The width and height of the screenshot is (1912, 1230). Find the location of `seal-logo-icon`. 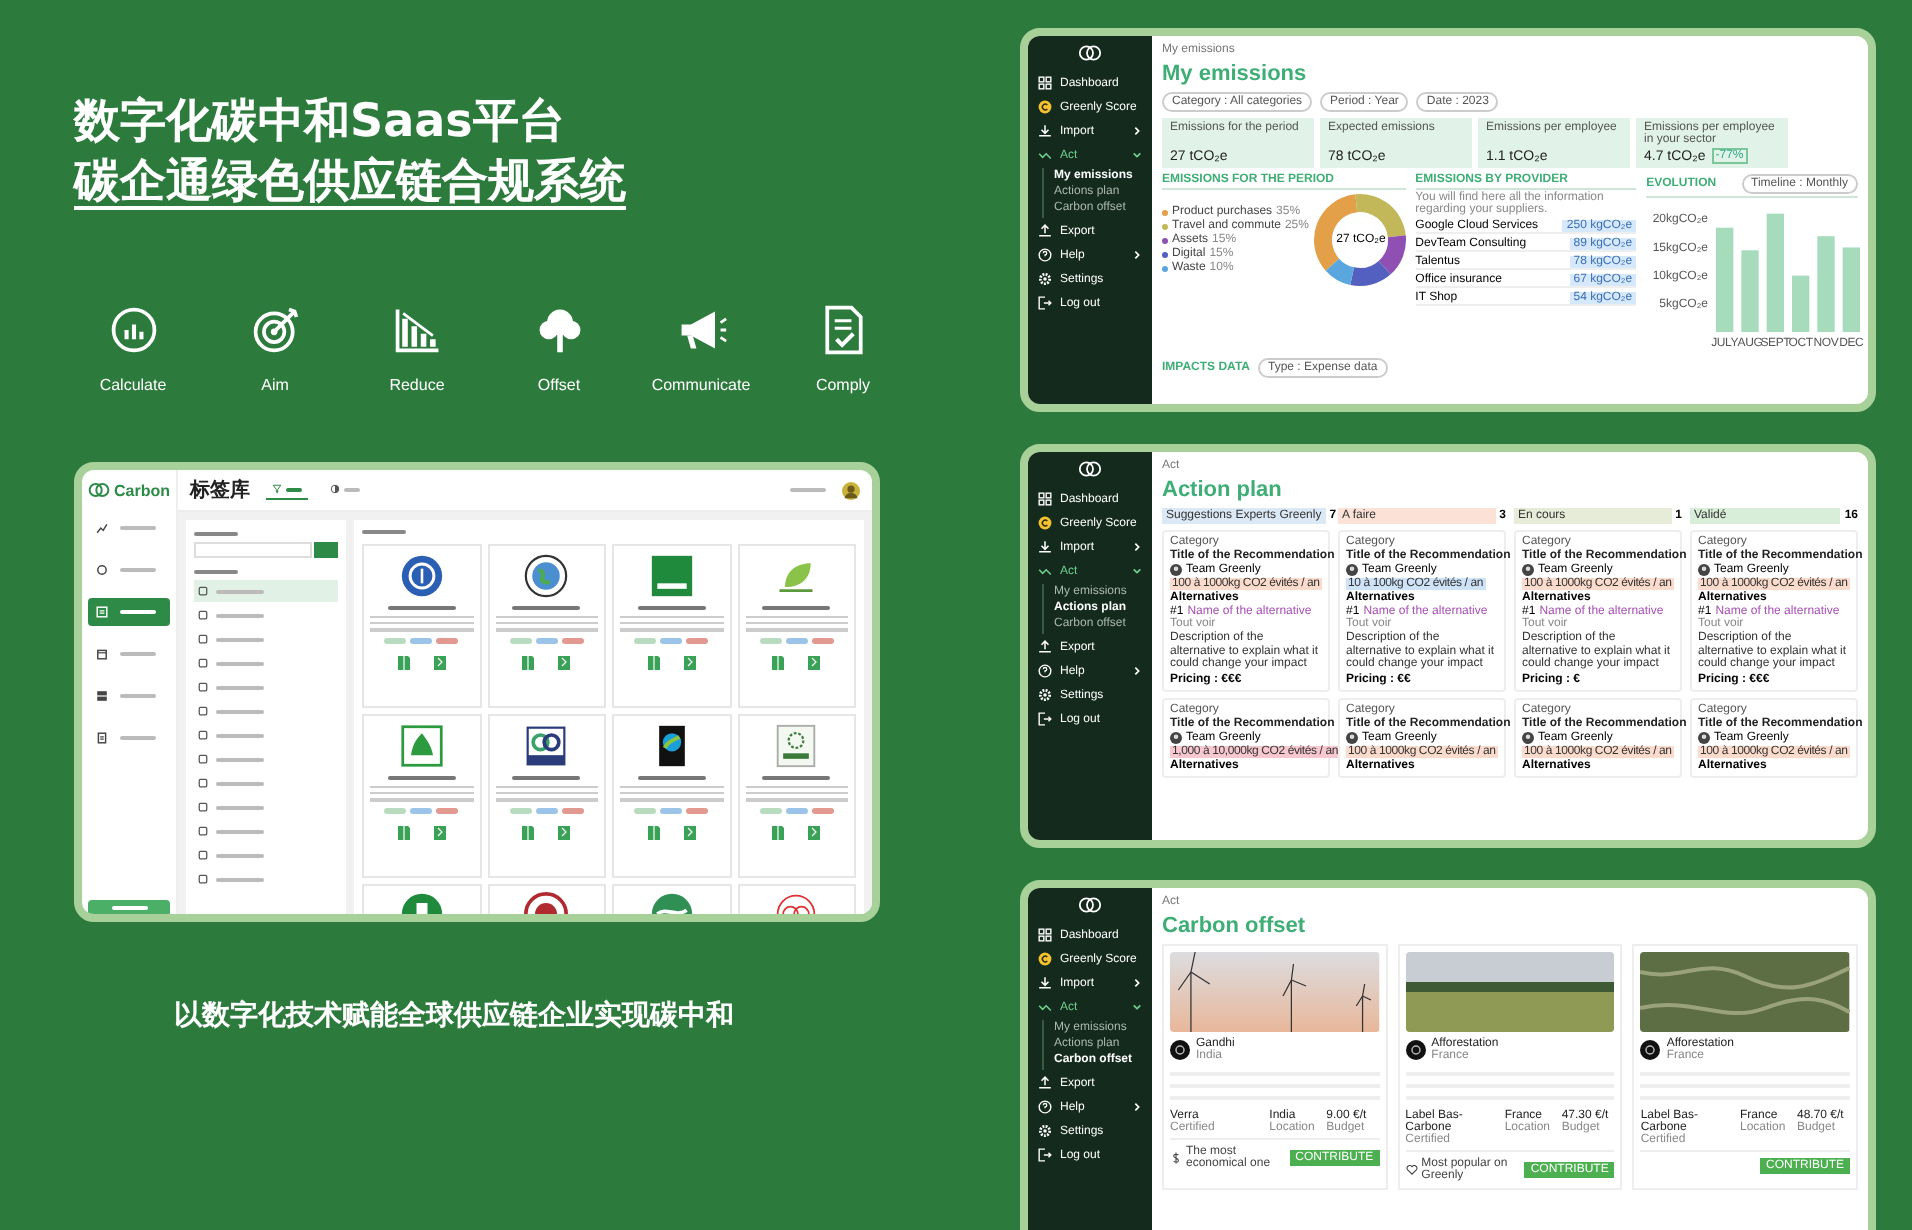

seal-logo-icon is located at coordinates (421, 576).